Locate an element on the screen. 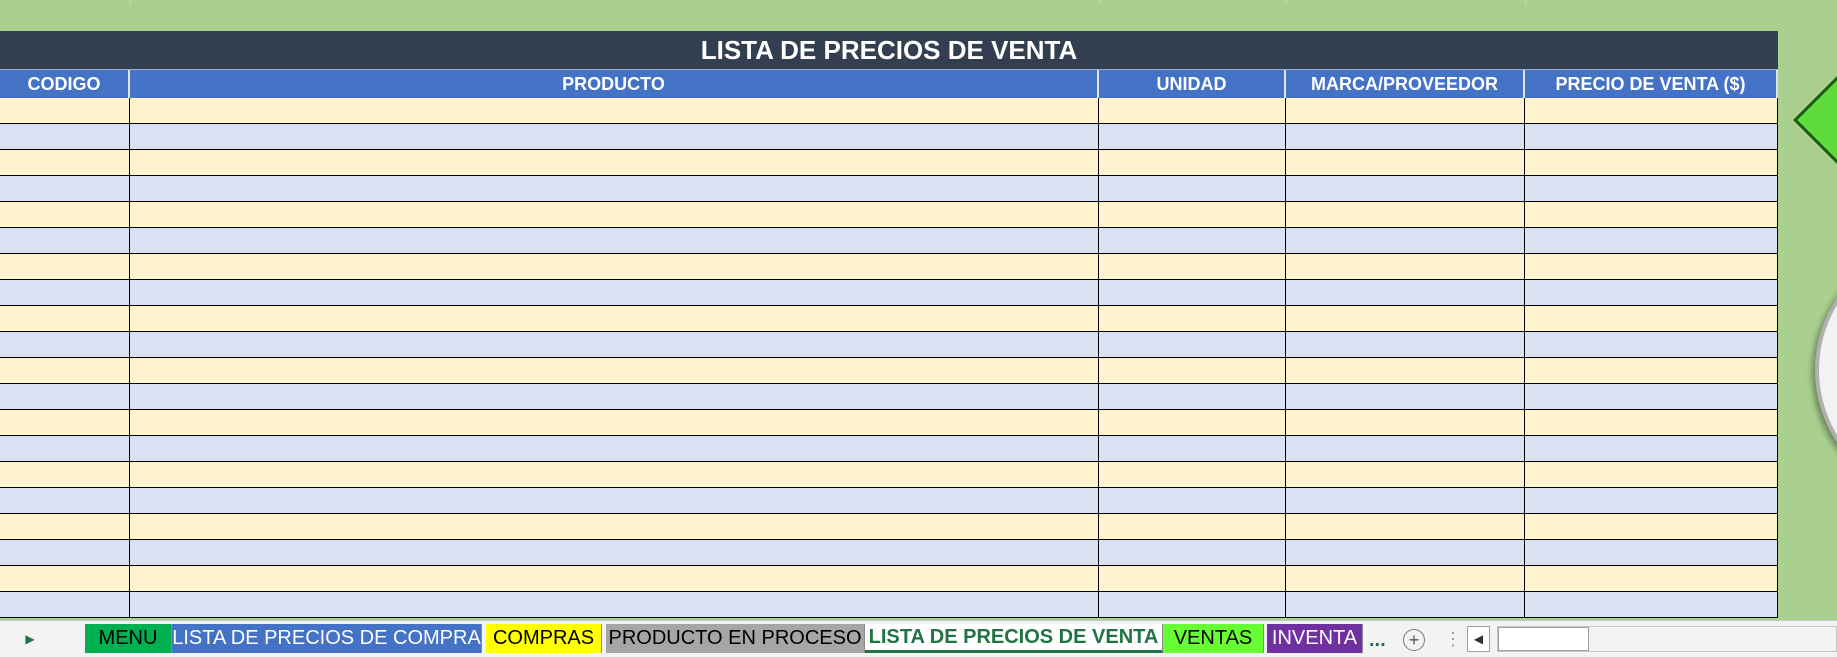 The image size is (1837, 657). sheet-tab: INVENTA is located at coordinates (1315, 638).